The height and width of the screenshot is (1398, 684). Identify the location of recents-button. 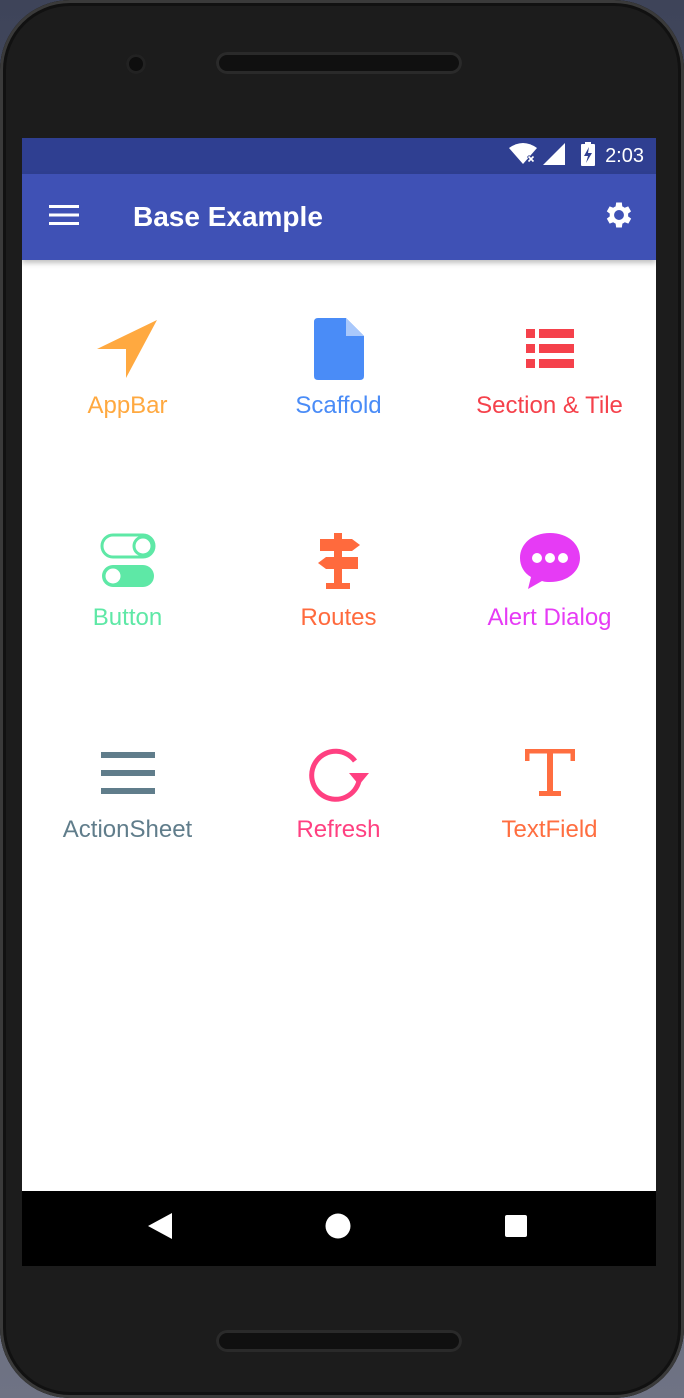
(516, 1228).